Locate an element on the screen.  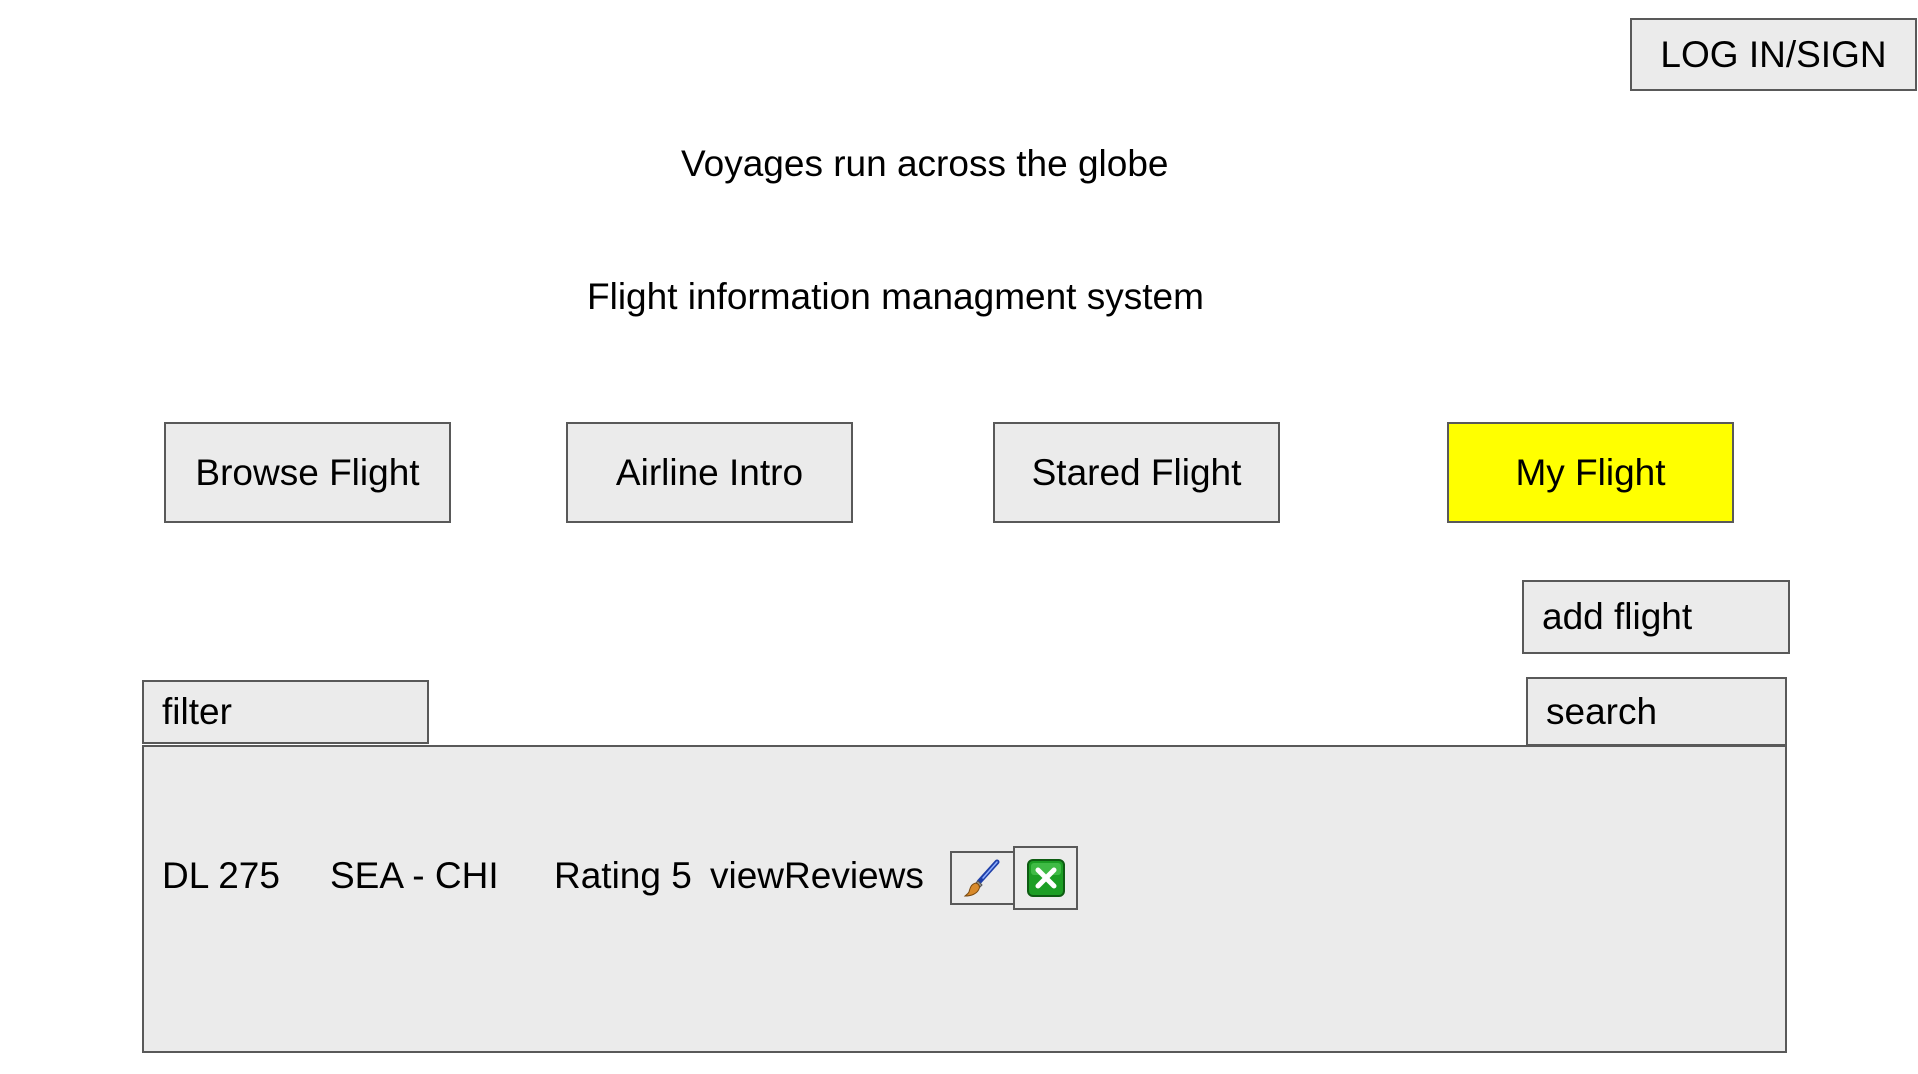
view-reviews-link: viewReviews is located at coordinates (817, 876).